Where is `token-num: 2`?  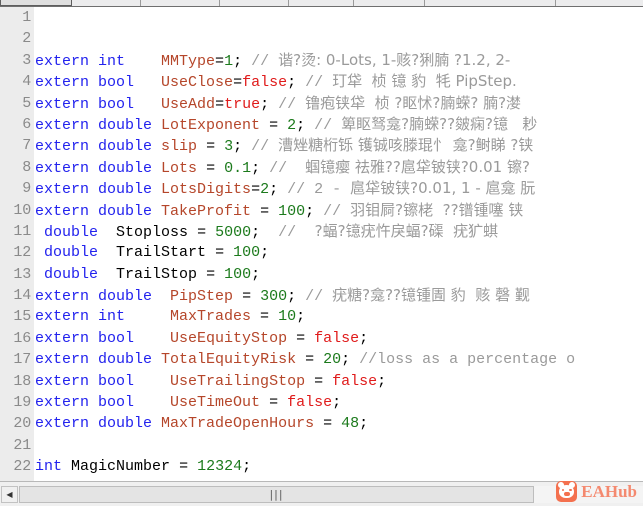
token-num: 2 is located at coordinates (292, 125).